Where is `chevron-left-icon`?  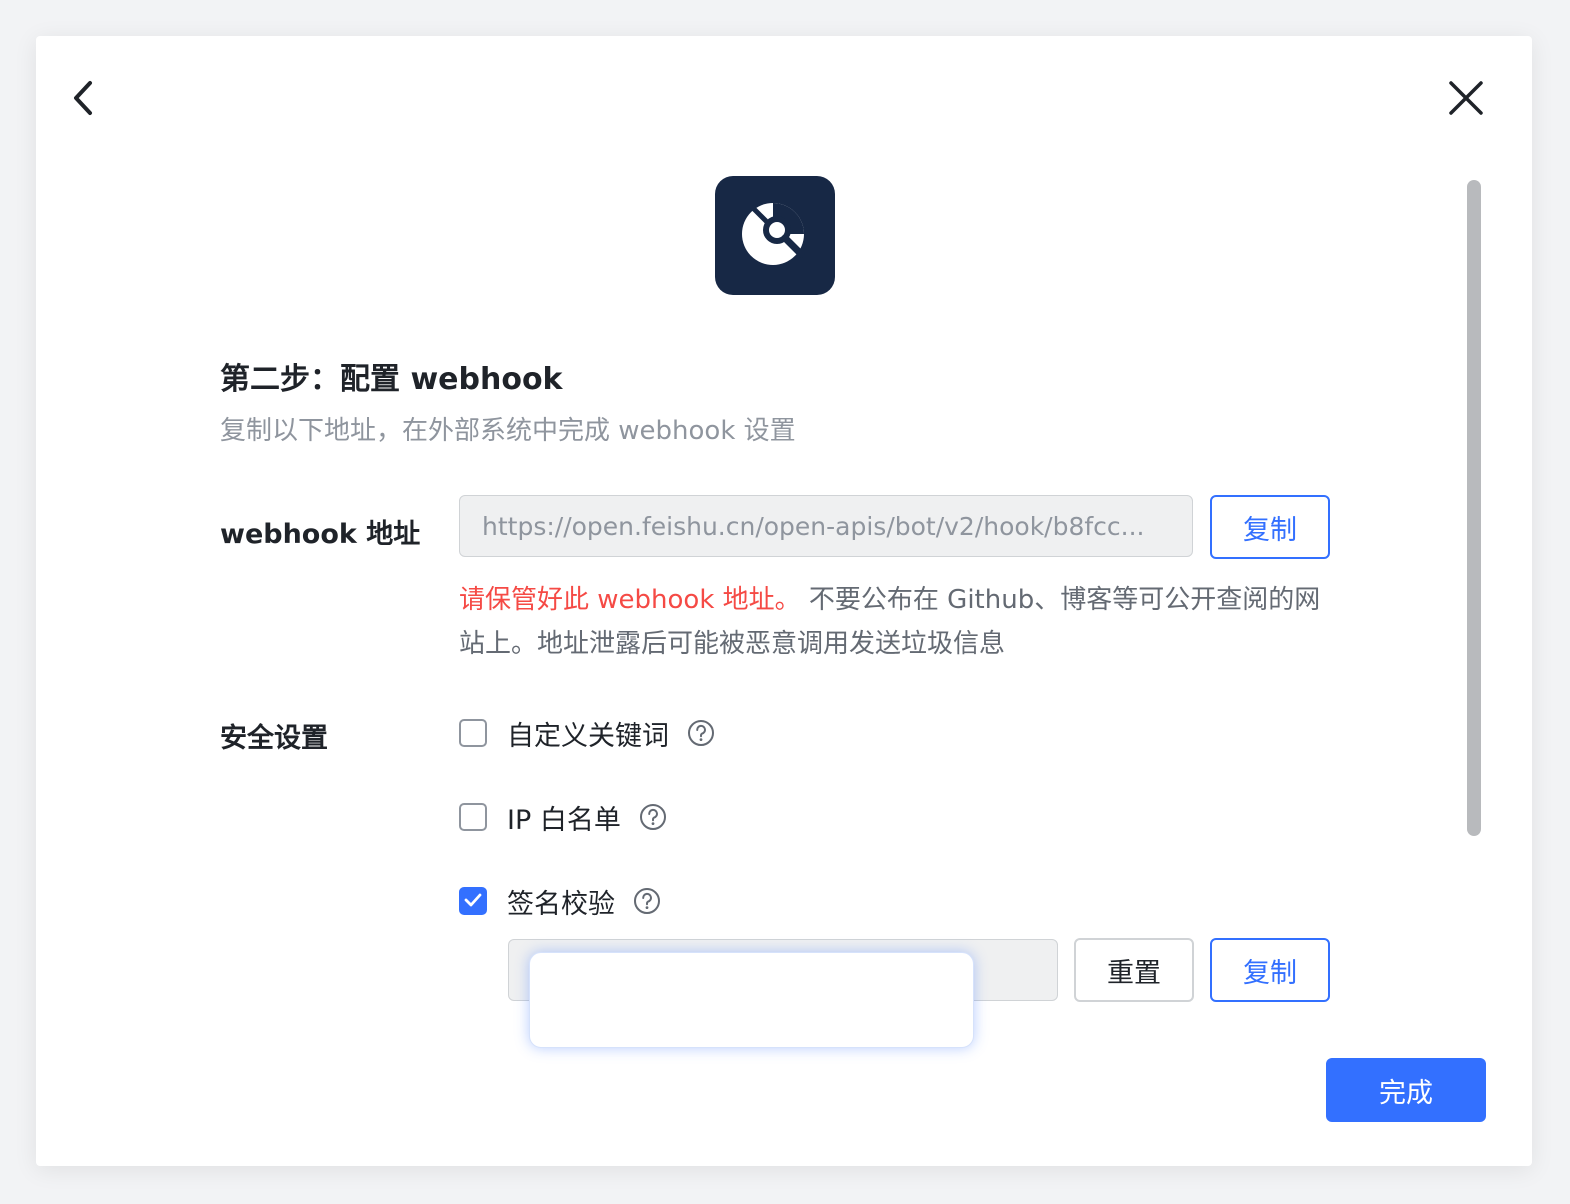
chevron-left-icon is located at coordinates (84, 100).